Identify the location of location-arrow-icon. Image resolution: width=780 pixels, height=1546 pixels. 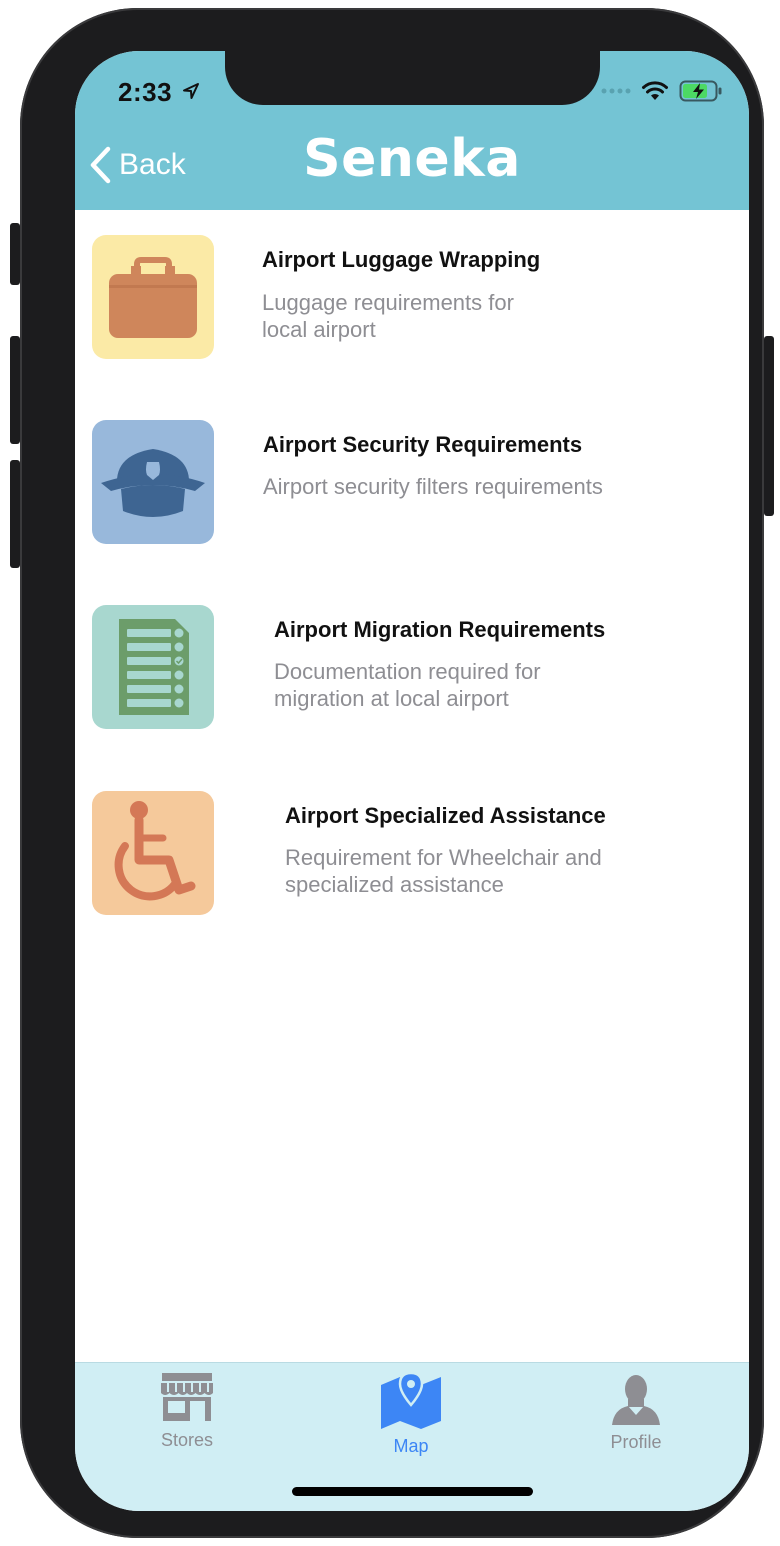
(190, 91).